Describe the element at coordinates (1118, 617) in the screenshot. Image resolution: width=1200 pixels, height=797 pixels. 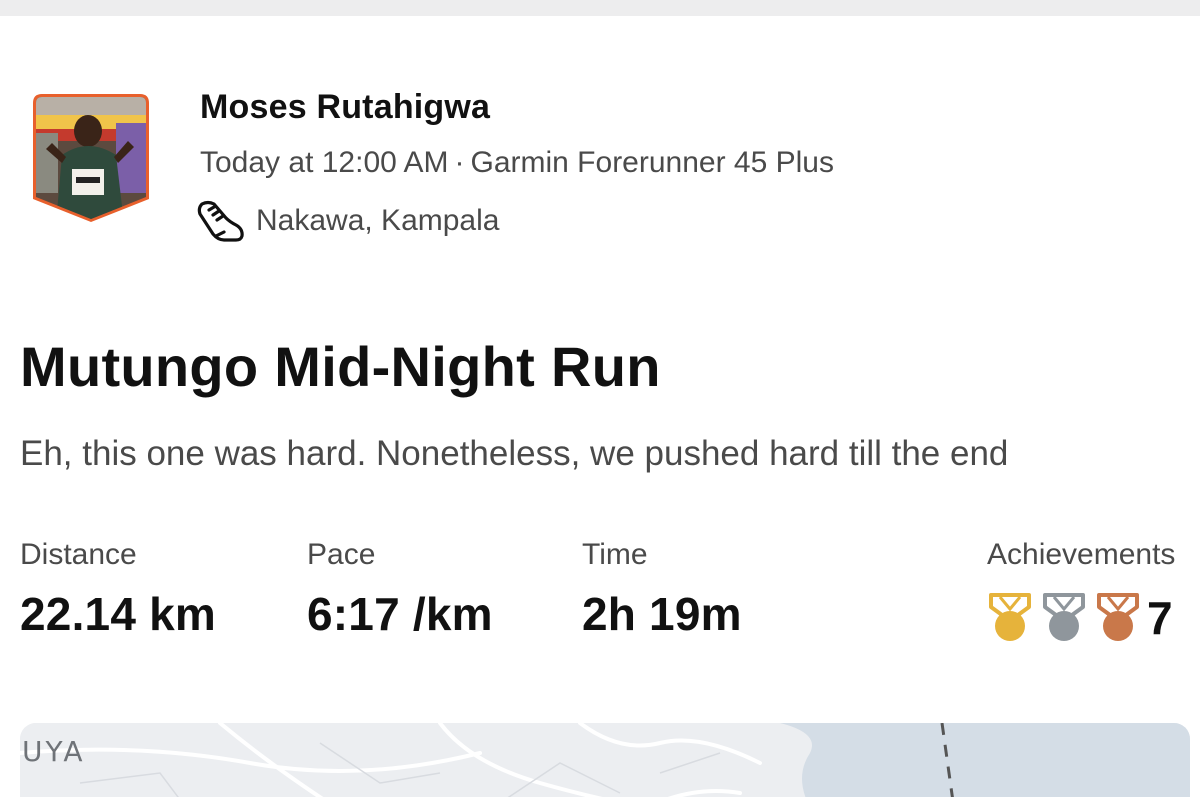
I see `bronze-medal-icon` at that location.